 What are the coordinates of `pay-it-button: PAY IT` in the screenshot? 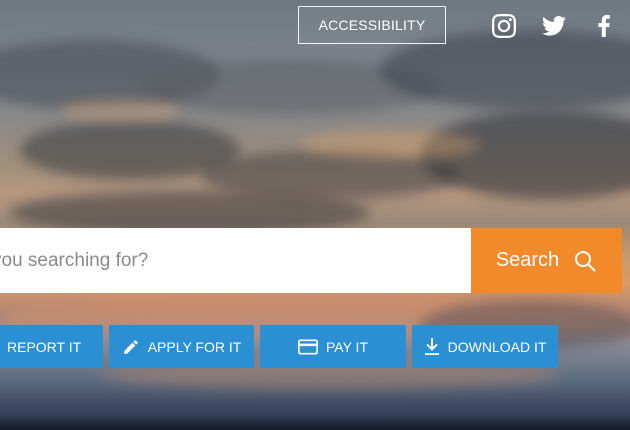 It's located at (333, 346).